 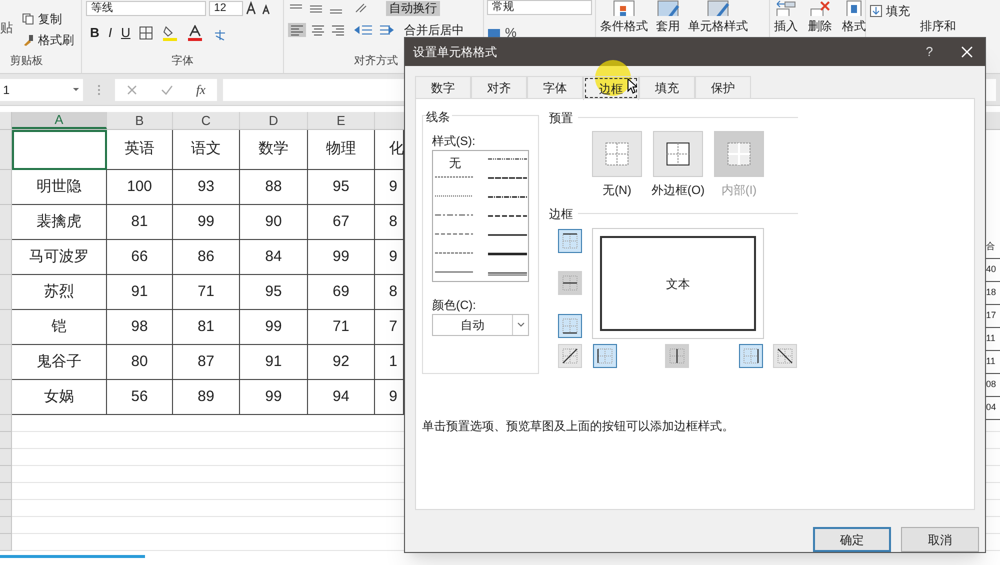 I want to click on tab: 填充, so click(x=667, y=87).